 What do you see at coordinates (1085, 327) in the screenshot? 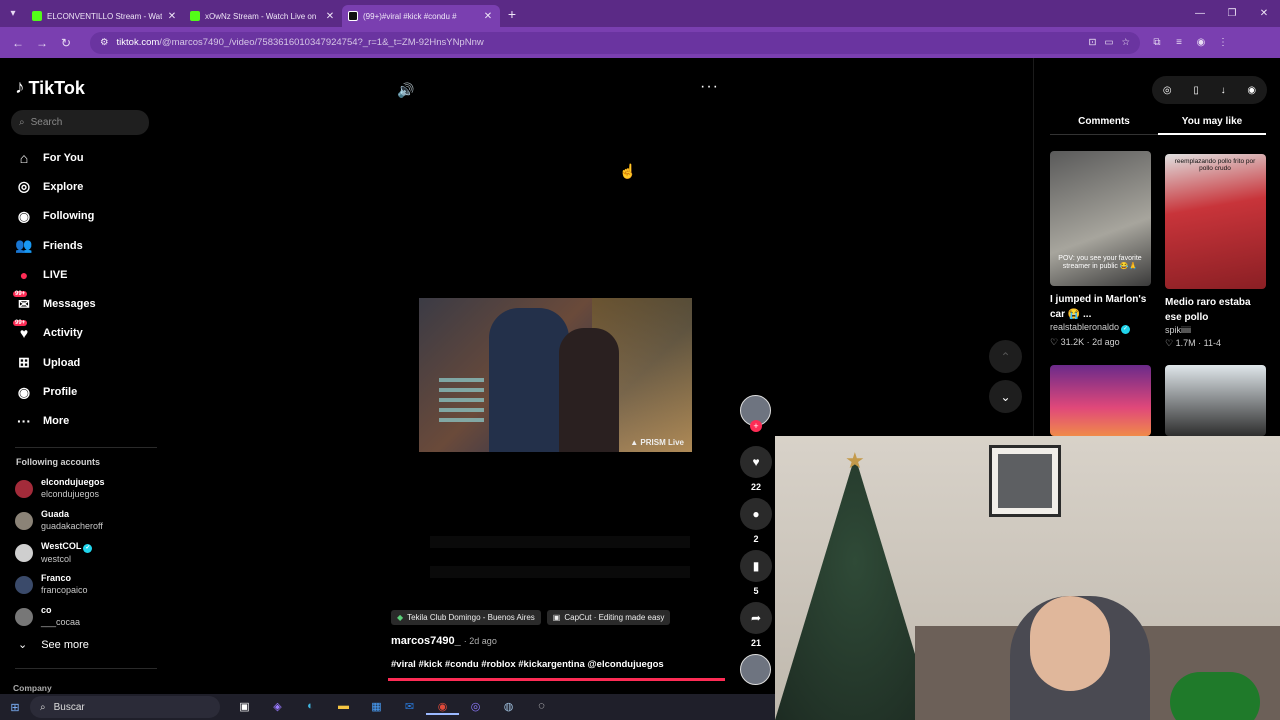
I see `card-user: realstableronaldo` at bounding box center [1085, 327].